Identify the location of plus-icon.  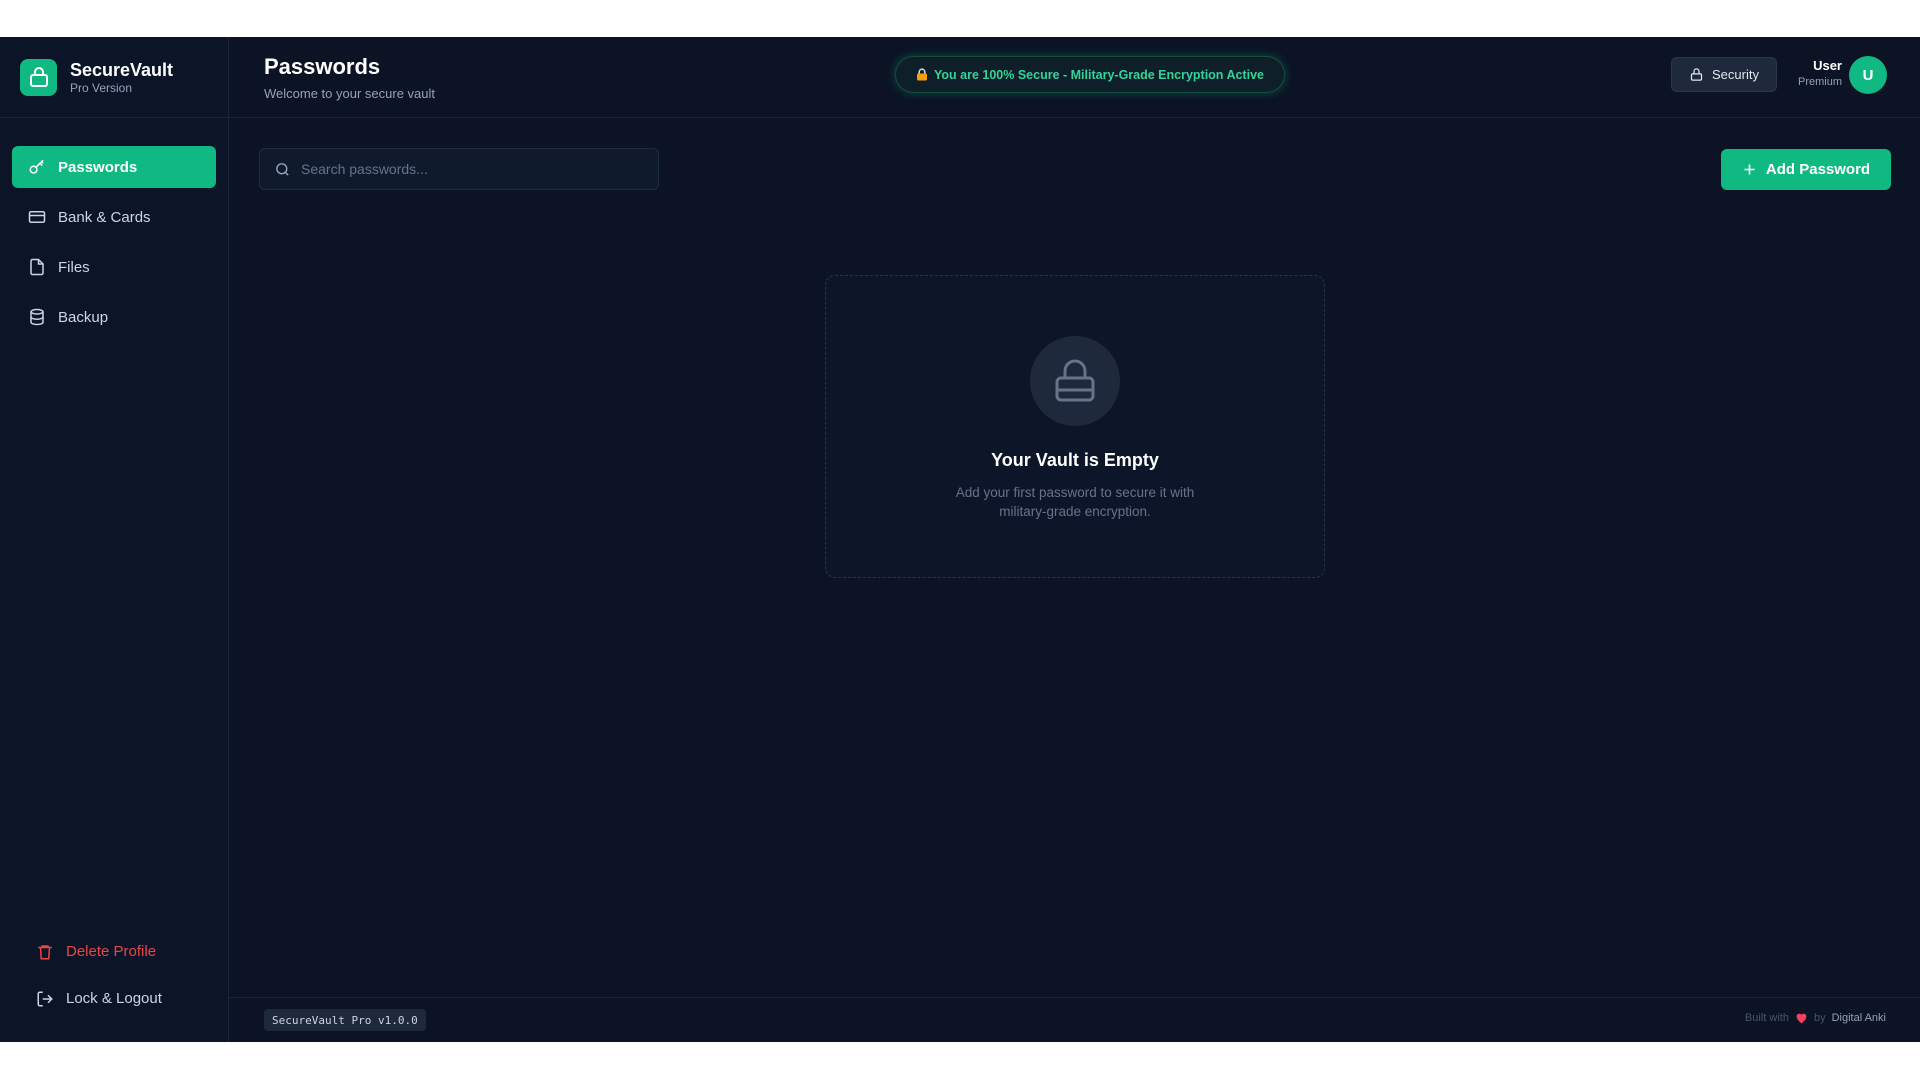
(1749, 169).